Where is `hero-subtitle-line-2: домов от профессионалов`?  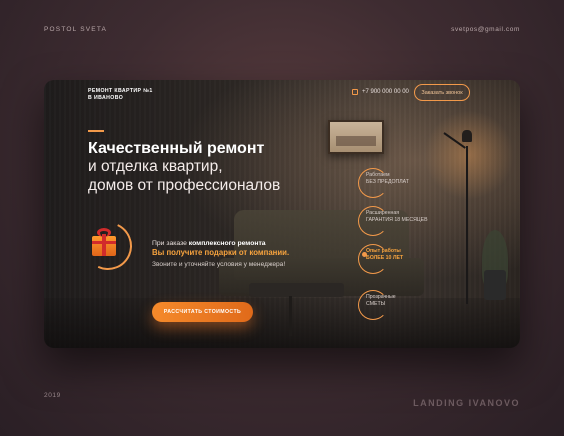
hero-subtitle-line-2: домов от профессионалов is located at coordinates (184, 185).